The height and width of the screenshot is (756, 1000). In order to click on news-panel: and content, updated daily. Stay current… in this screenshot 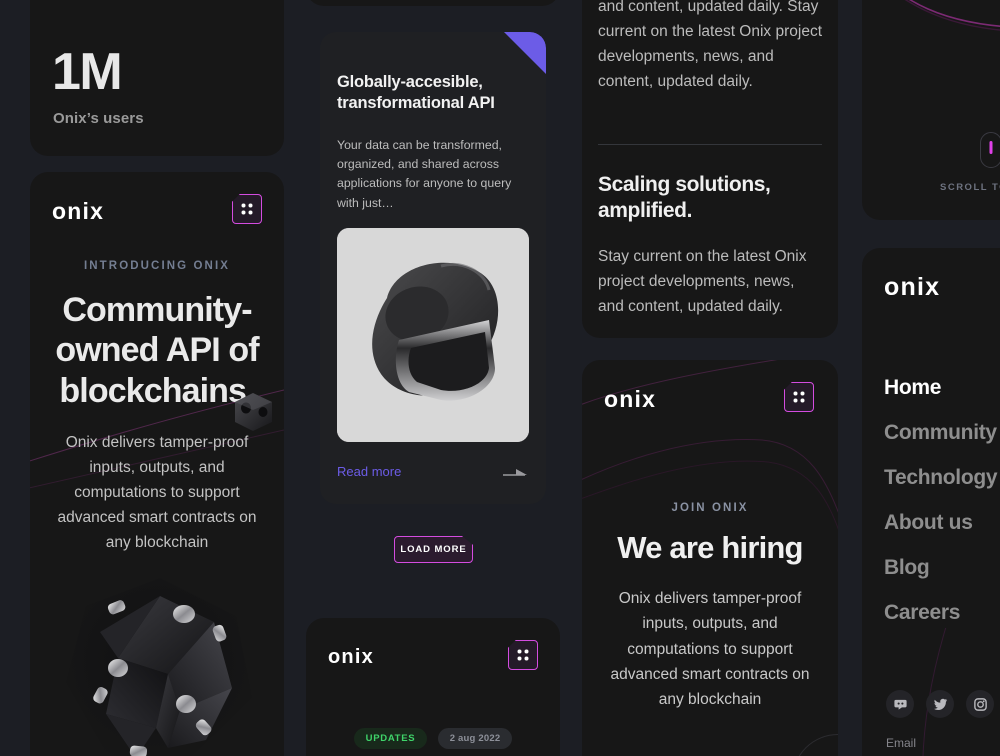, I will do `click(710, 169)`.